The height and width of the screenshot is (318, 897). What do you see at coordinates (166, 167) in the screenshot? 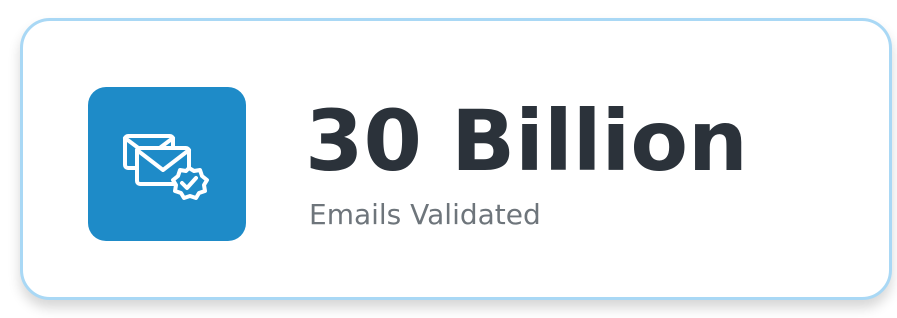
I see `email-verified-icon` at bounding box center [166, 167].